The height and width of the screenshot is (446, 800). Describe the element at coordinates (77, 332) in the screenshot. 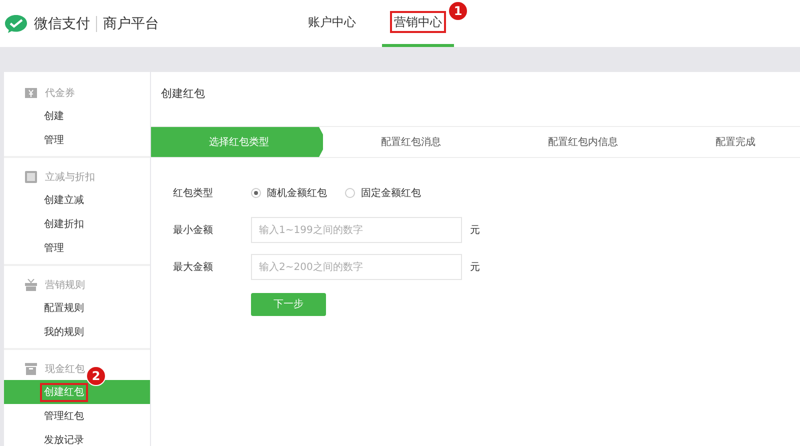

I see `sidebar-item: 我的规则` at that location.